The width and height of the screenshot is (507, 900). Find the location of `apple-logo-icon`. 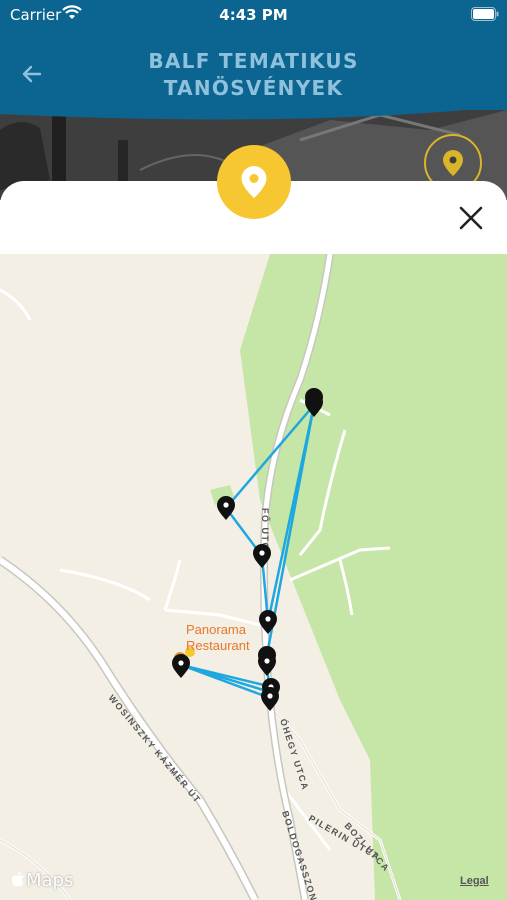

apple-logo-icon is located at coordinates (17, 879).